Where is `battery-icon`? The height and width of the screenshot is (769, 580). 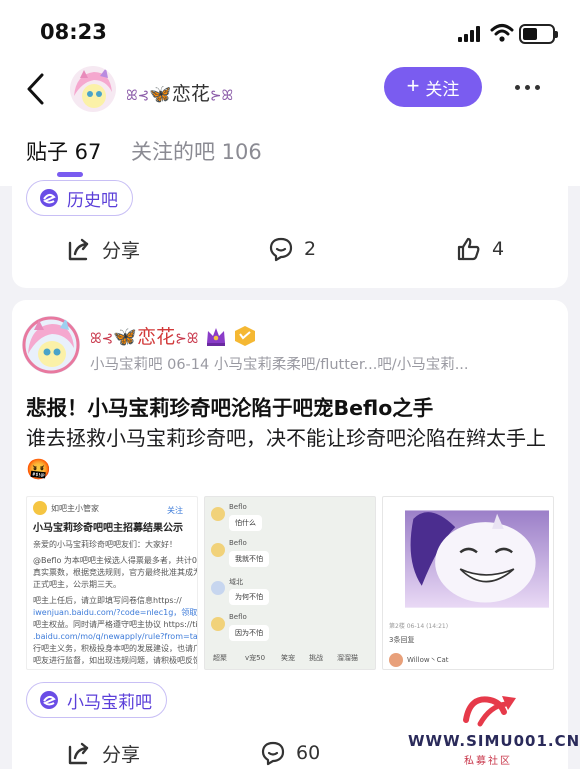
battery-icon is located at coordinates (538, 34).